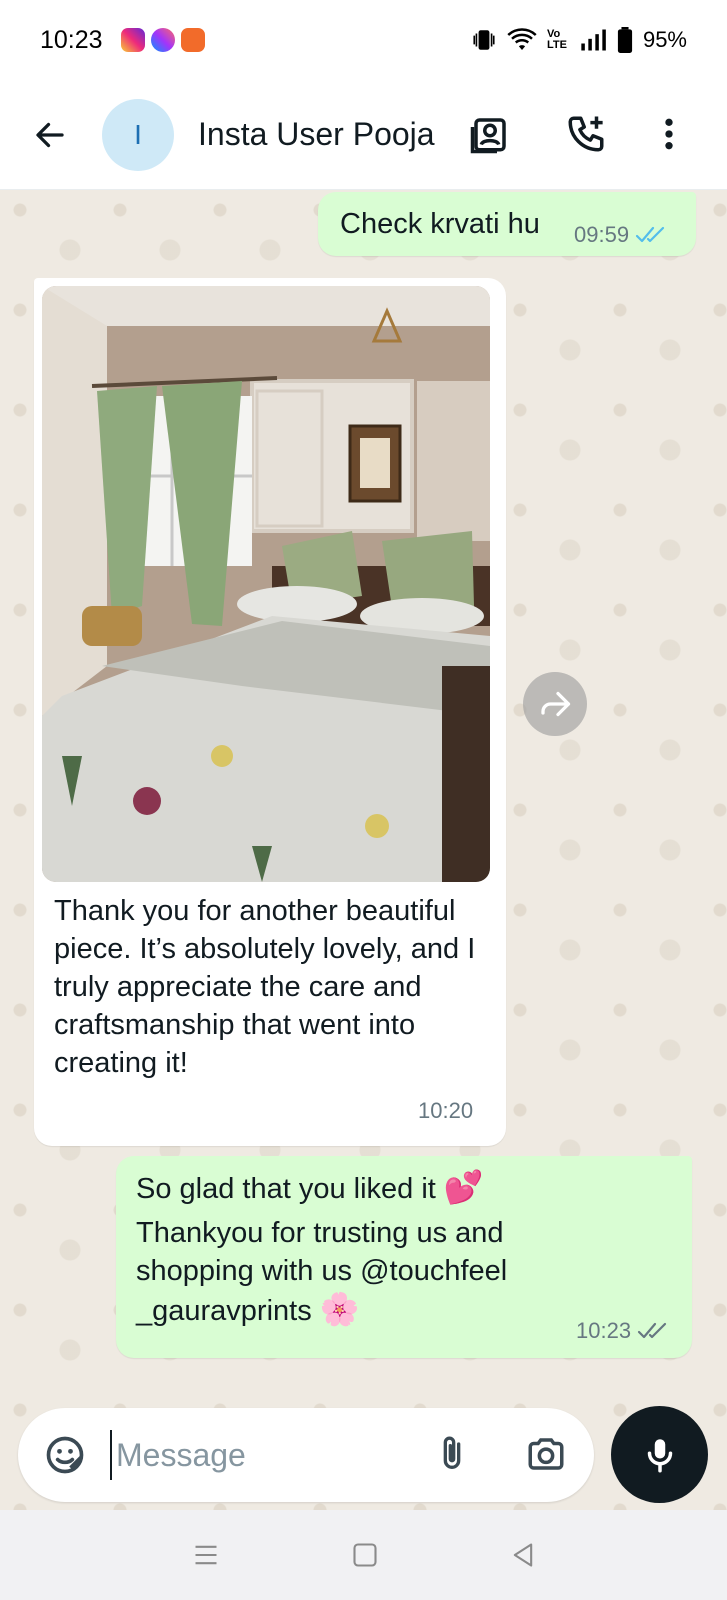 Image resolution: width=727 pixels, height=1600 pixels. What do you see at coordinates (523, 1555) in the screenshot?
I see `back-icon` at bounding box center [523, 1555].